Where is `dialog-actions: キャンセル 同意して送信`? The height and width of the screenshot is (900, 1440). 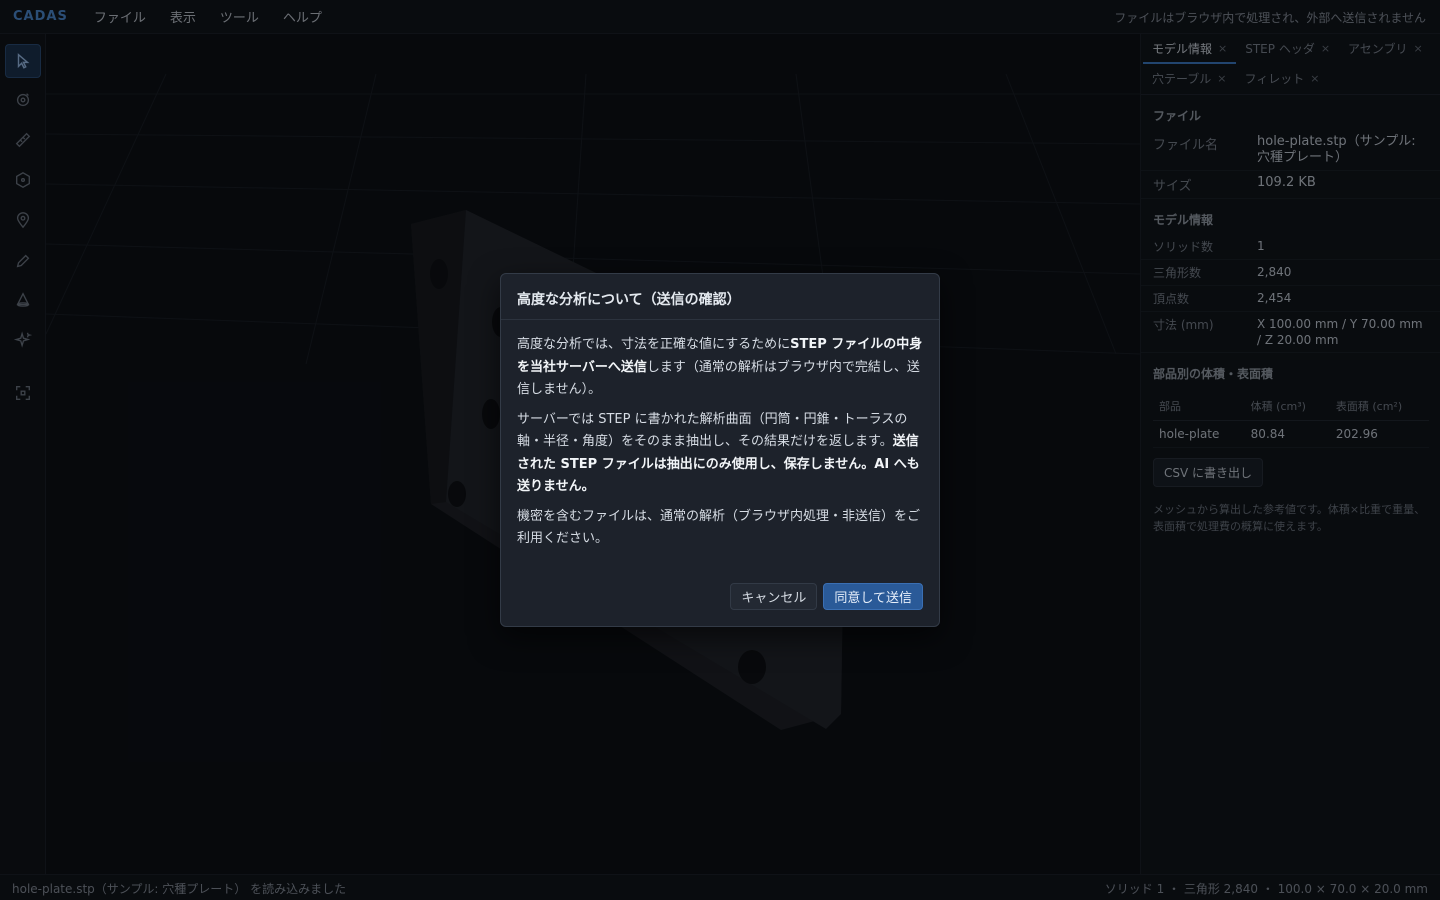 dialog-actions: キャンセル 同意して送信 is located at coordinates (826, 596).